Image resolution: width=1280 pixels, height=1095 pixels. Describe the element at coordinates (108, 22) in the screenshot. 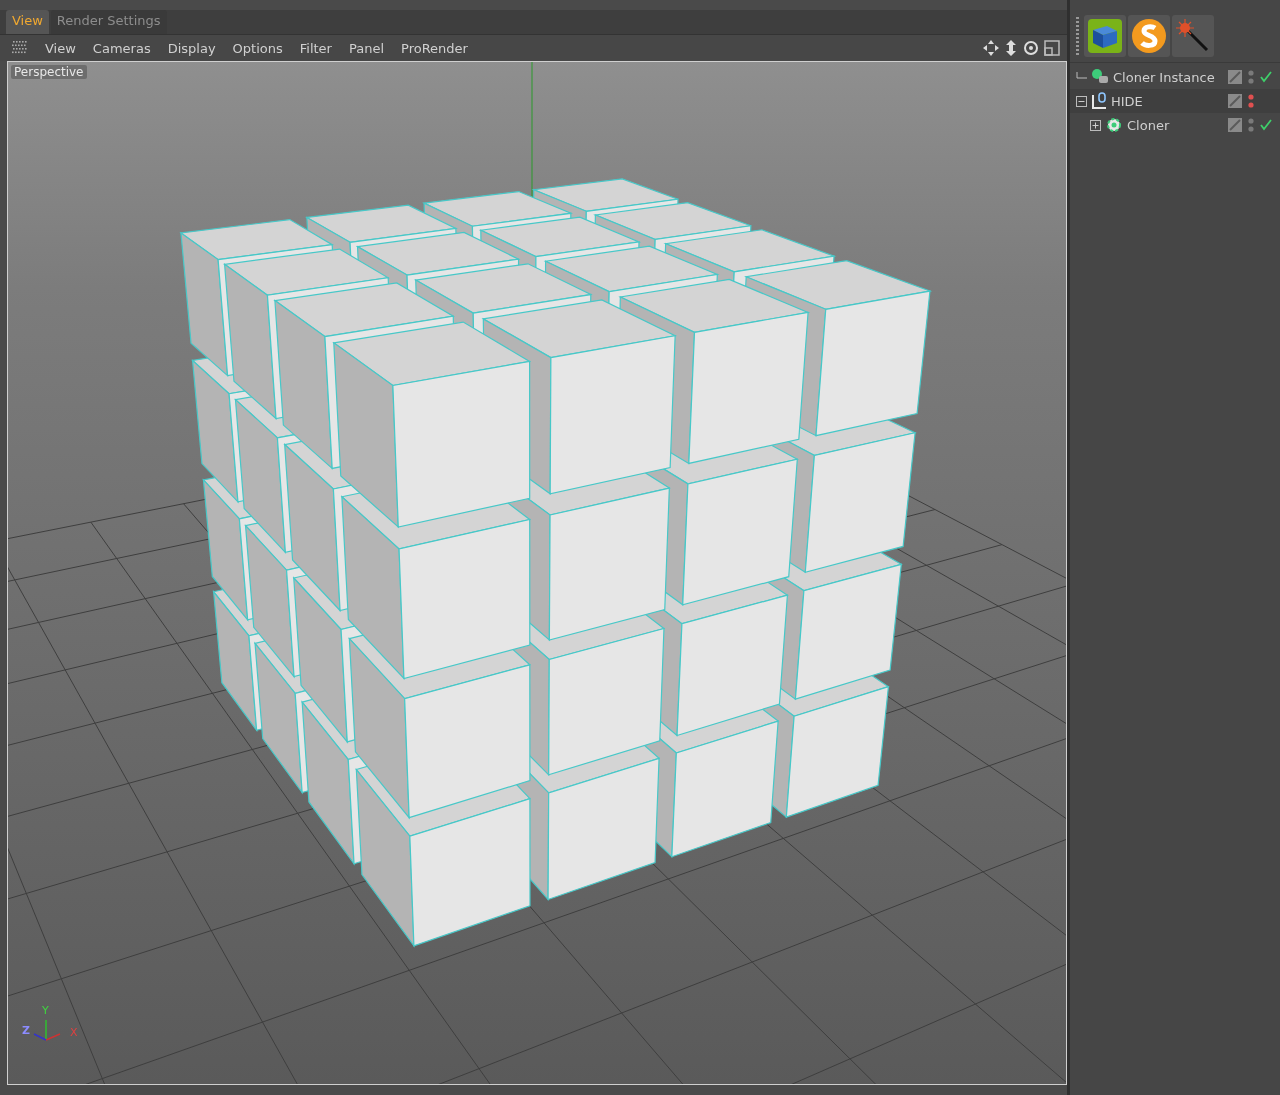

I see `panel-tab: Render Settings` at that location.